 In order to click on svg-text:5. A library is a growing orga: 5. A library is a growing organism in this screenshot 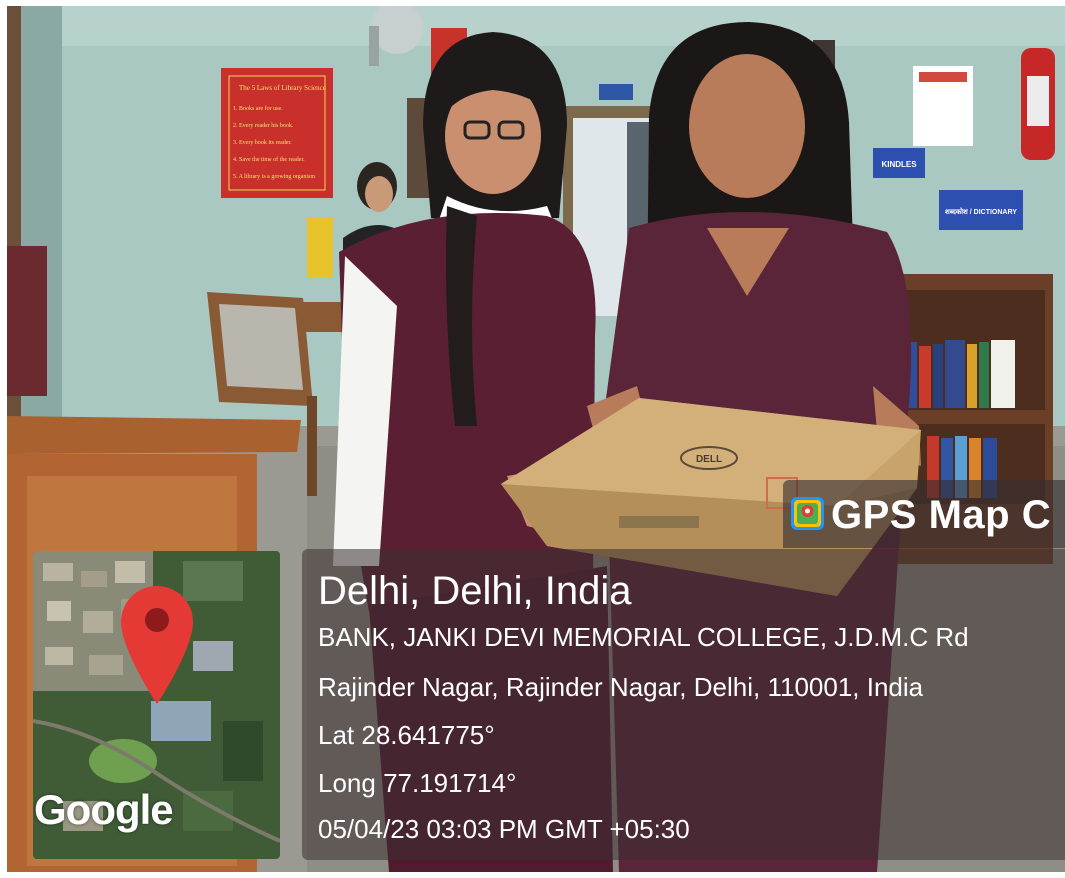, I will do `click(274, 177)`.